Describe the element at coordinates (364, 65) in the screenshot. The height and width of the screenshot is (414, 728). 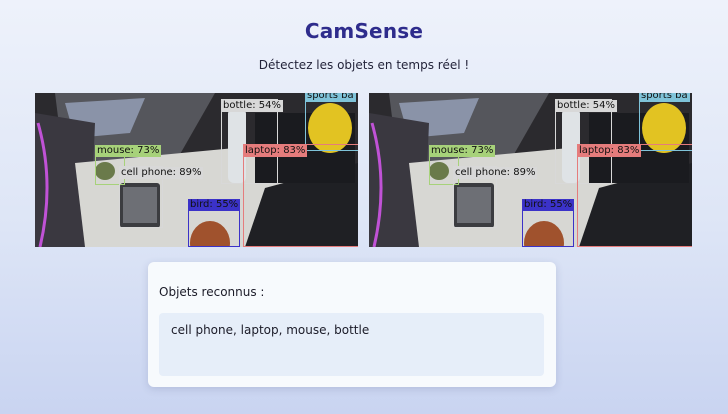
I see `page-subtitle: Détectez les objets en temps réel !` at that location.